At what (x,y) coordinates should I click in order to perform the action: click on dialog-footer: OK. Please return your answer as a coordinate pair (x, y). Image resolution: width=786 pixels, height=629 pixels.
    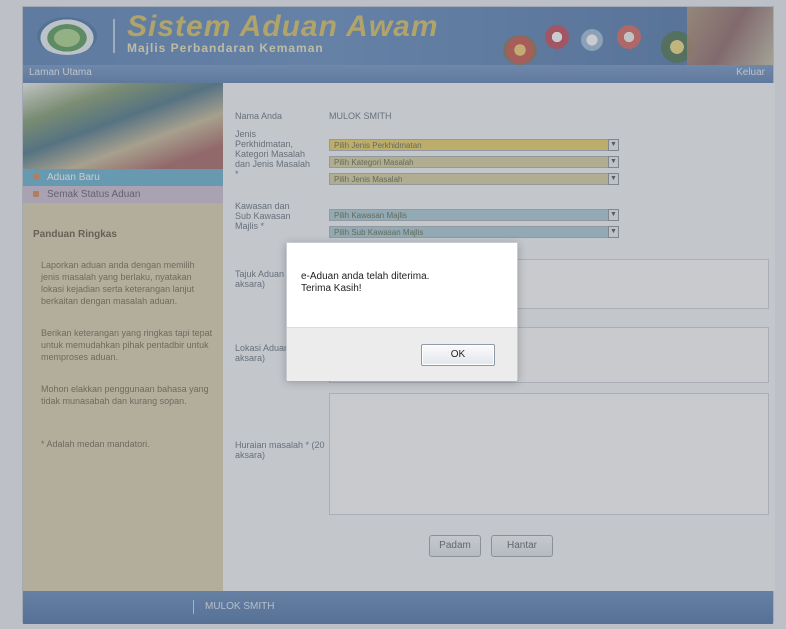
    Looking at the image, I should click on (402, 354).